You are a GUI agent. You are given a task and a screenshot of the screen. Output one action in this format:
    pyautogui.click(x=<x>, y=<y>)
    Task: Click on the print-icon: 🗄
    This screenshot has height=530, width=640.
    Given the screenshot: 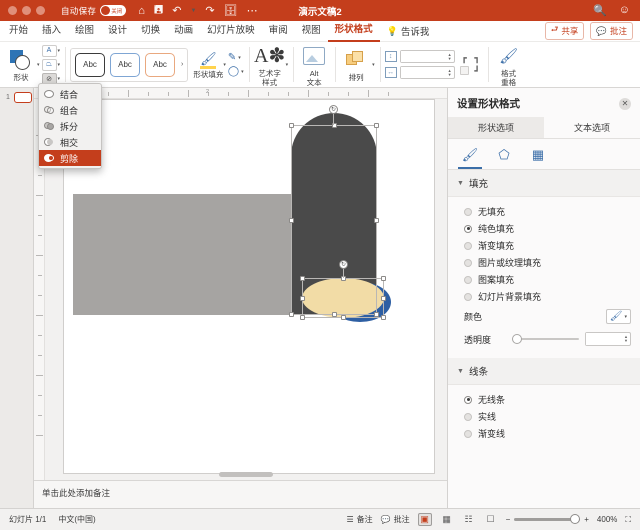 What is the action you would take?
    pyautogui.click(x=231, y=10)
    